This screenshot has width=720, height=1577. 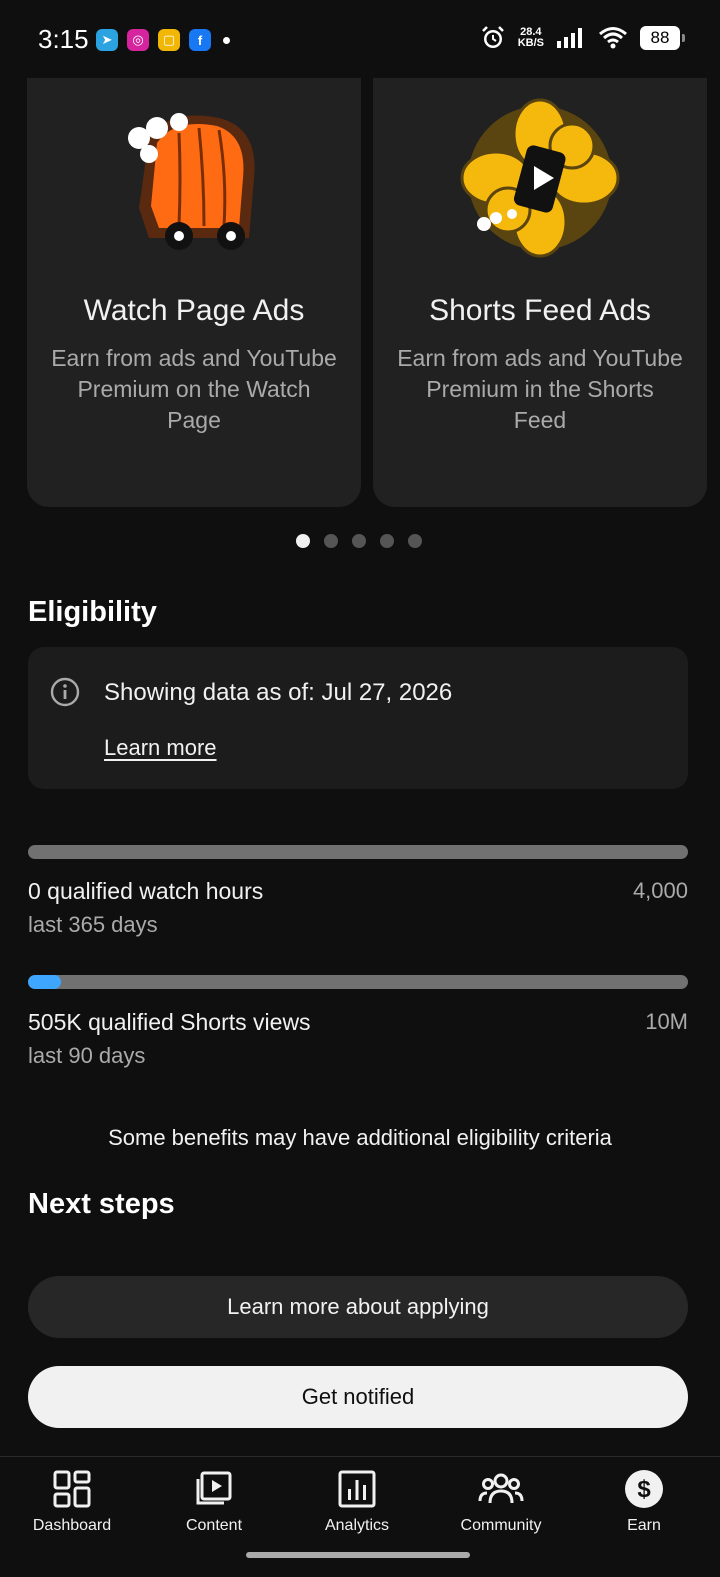 What do you see at coordinates (644, 1525) in the screenshot?
I see `nav-label: Earn` at bounding box center [644, 1525].